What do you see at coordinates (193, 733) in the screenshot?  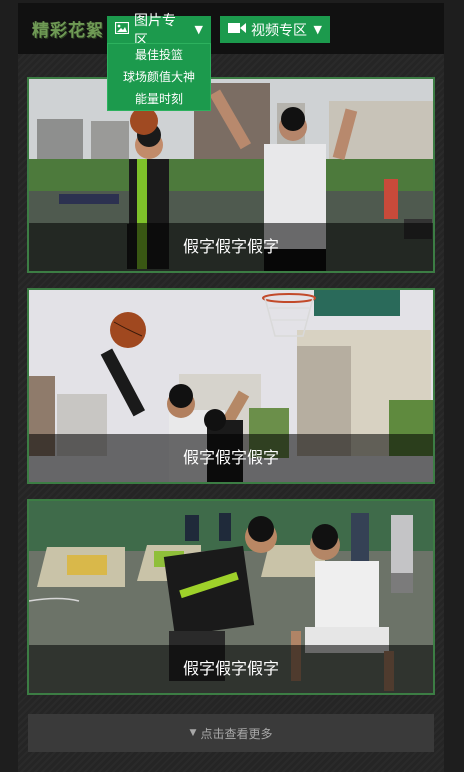 I see `triangle-down-icon: ▼` at bounding box center [193, 733].